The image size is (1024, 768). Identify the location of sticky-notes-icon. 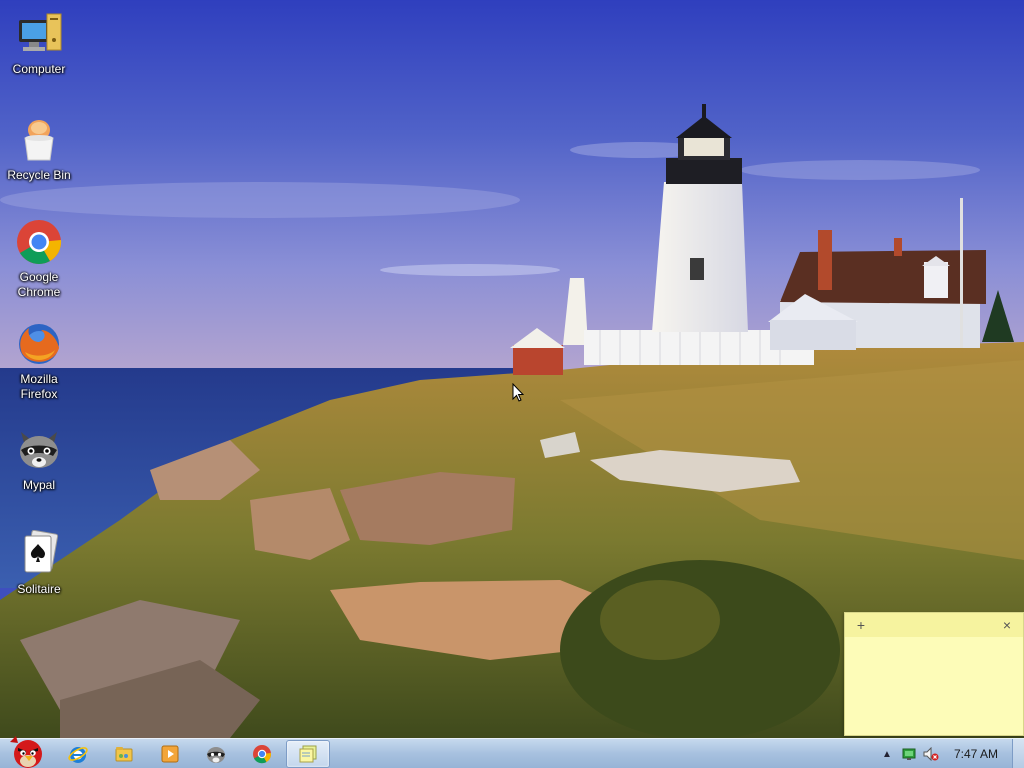
(308, 753).